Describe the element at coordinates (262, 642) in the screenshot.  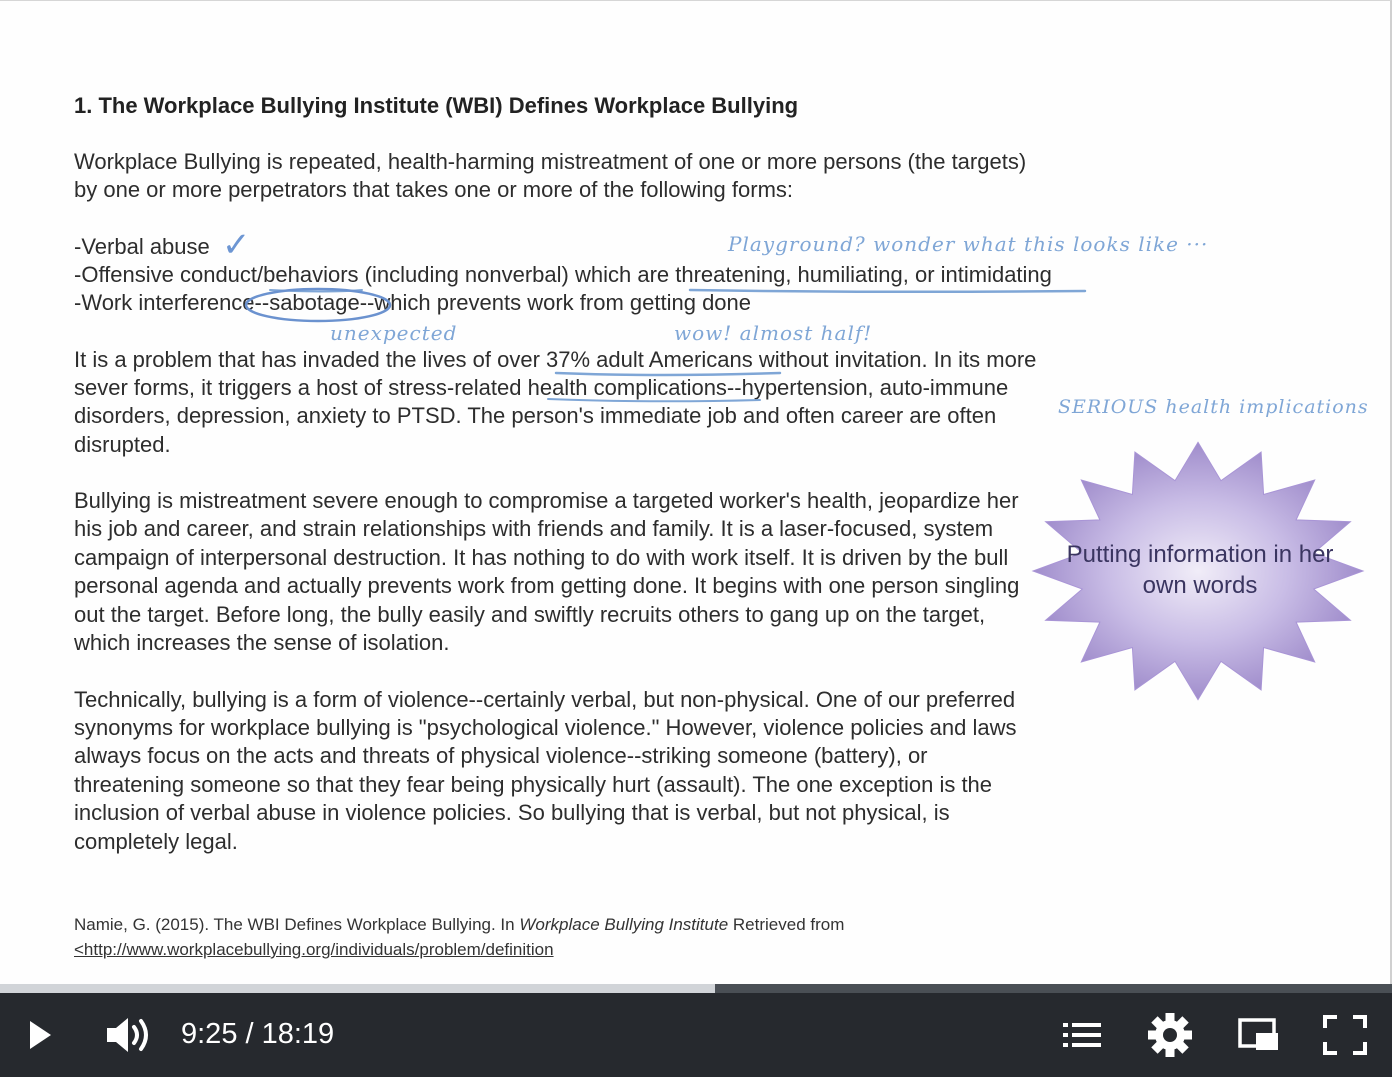
I see `para2-line-6: which increases the sense of isolation.` at that location.